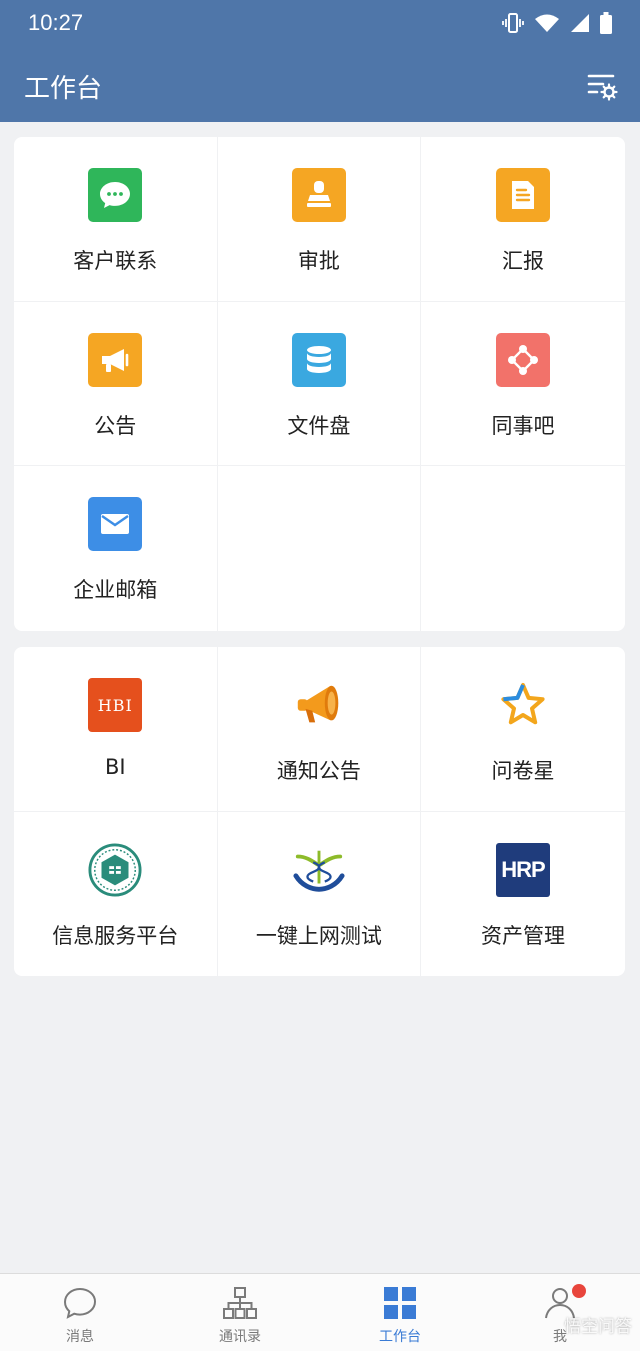  Describe the element at coordinates (523, 771) in the screenshot. I see `app-label: 问卷星` at that location.